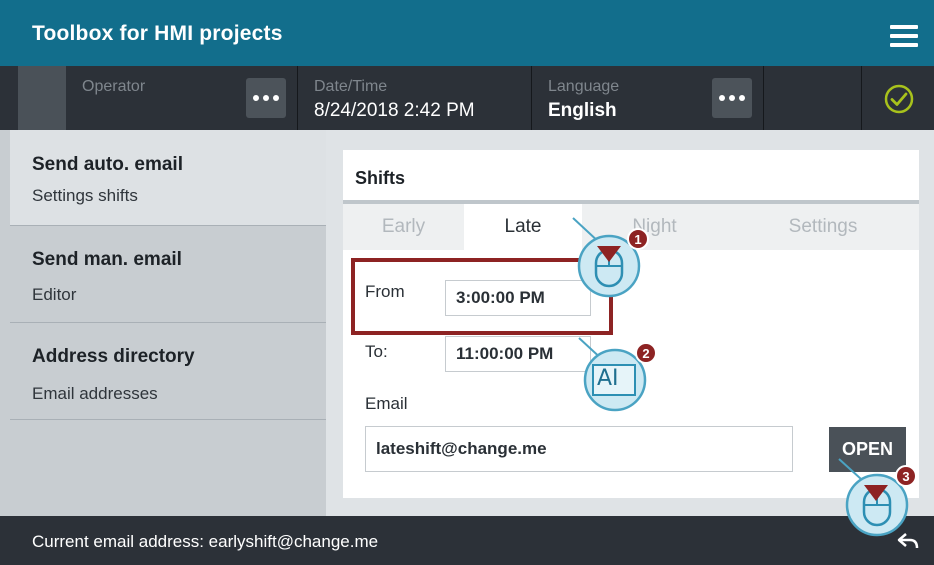 The width and height of the screenshot is (934, 565). I want to click on step-badge: 1, so click(638, 239).